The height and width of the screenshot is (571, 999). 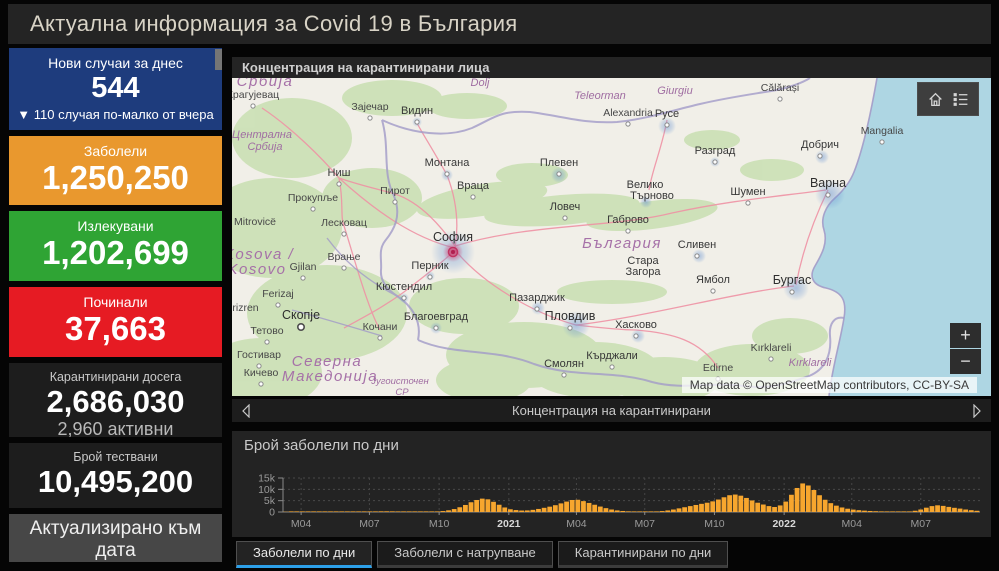 I want to click on stat-delta-text: 110 случая по-малко от вчера, so click(x=123, y=115).